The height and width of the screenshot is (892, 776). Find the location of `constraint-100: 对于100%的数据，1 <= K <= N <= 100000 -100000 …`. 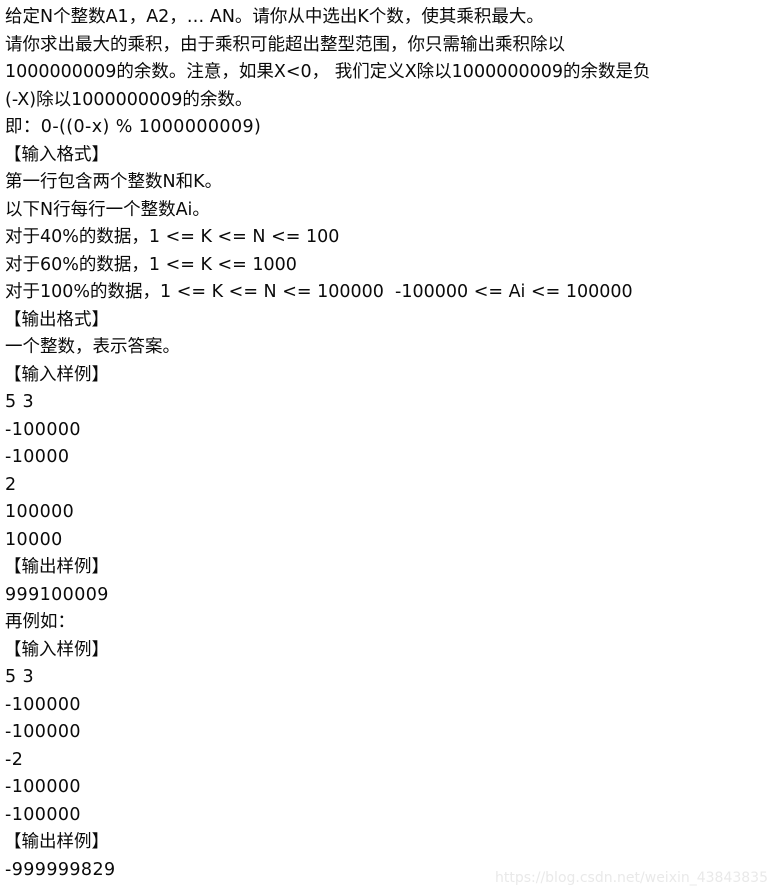

constraint-100: 对于100%的数据，1 <= K <= N <= 100000 -100000 … is located at coordinates (319, 292).